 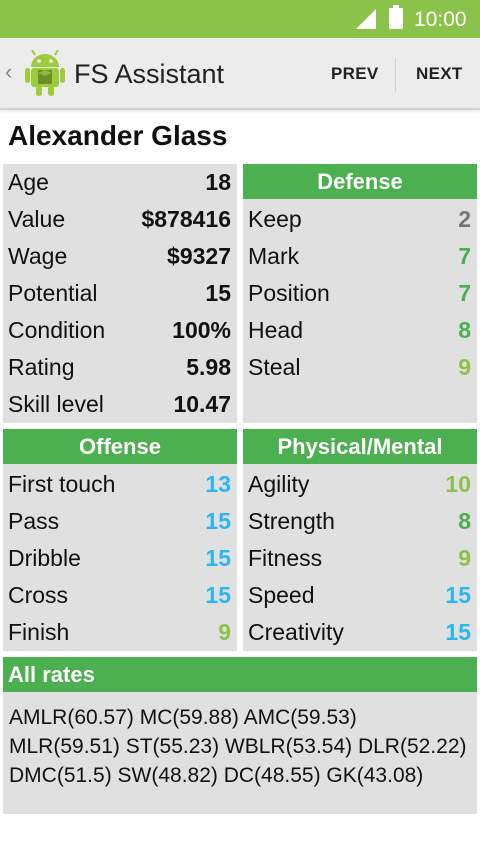 What do you see at coordinates (120, 446) in the screenshot?
I see `offense-header: Offense` at bounding box center [120, 446].